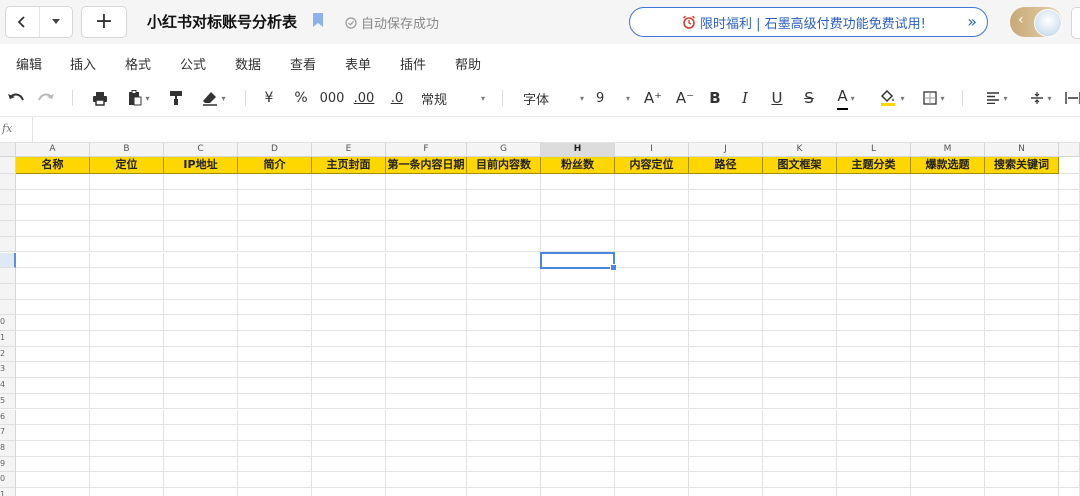 The height and width of the screenshot is (496, 1080). Describe the element at coordinates (29, 63) in the screenshot. I see `menu-edit: 编辑` at that location.